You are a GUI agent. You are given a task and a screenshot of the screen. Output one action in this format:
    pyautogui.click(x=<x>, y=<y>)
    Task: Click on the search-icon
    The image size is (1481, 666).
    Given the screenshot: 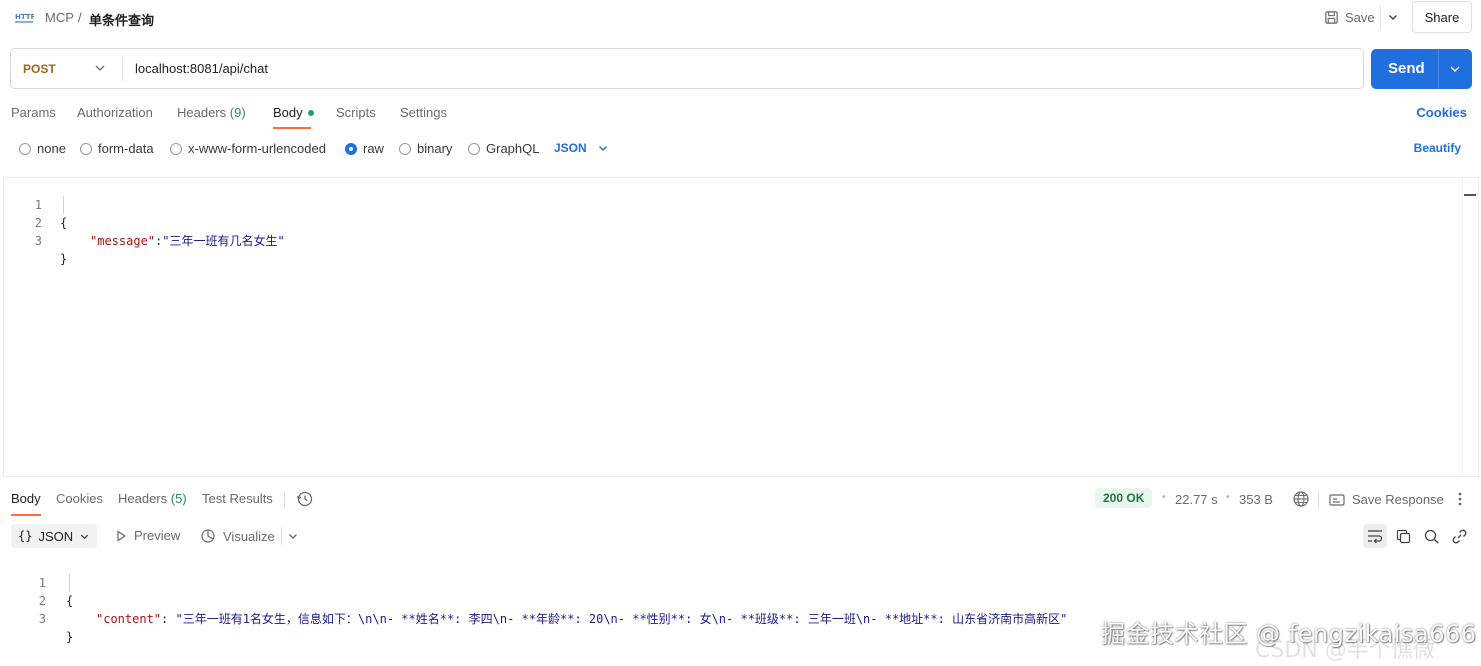 What is the action you would take?
    pyautogui.click(x=1431, y=536)
    